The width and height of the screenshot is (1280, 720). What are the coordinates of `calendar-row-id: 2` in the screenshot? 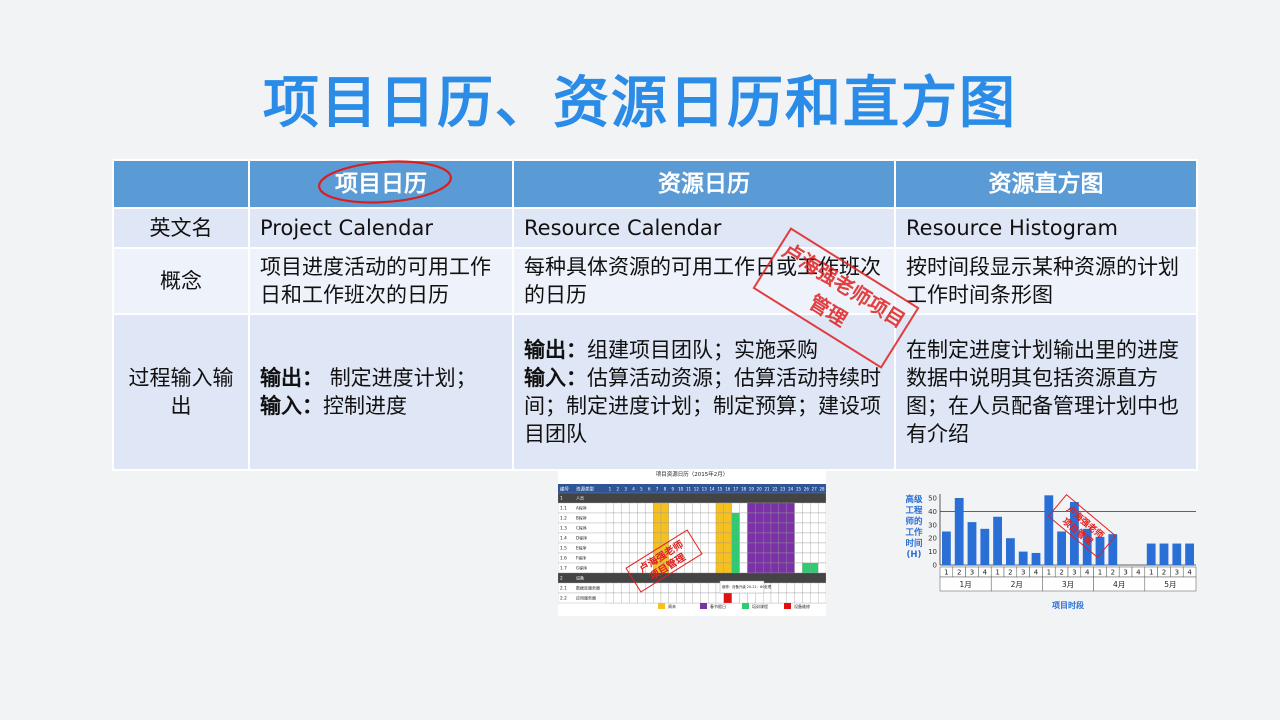 It's located at (561, 579).